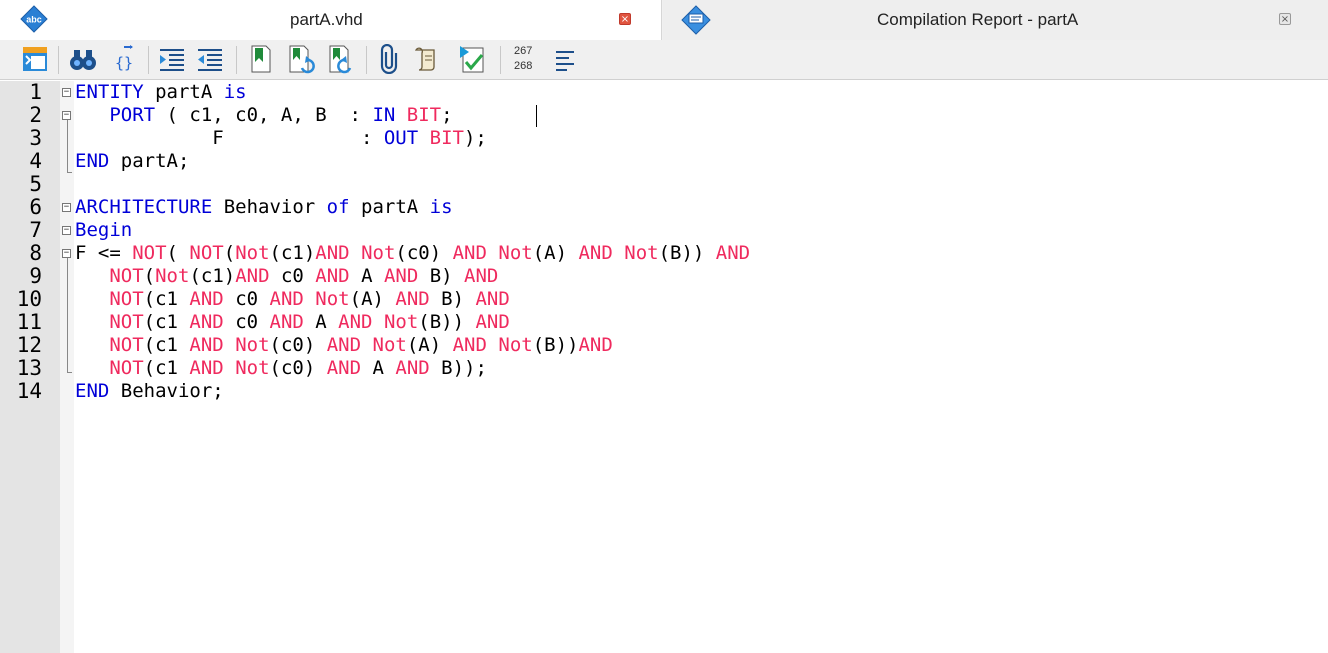  Describe the element at coordinates (523, 59) in the screenshot. I see `go-to-line-icon: 267 268` at that location.